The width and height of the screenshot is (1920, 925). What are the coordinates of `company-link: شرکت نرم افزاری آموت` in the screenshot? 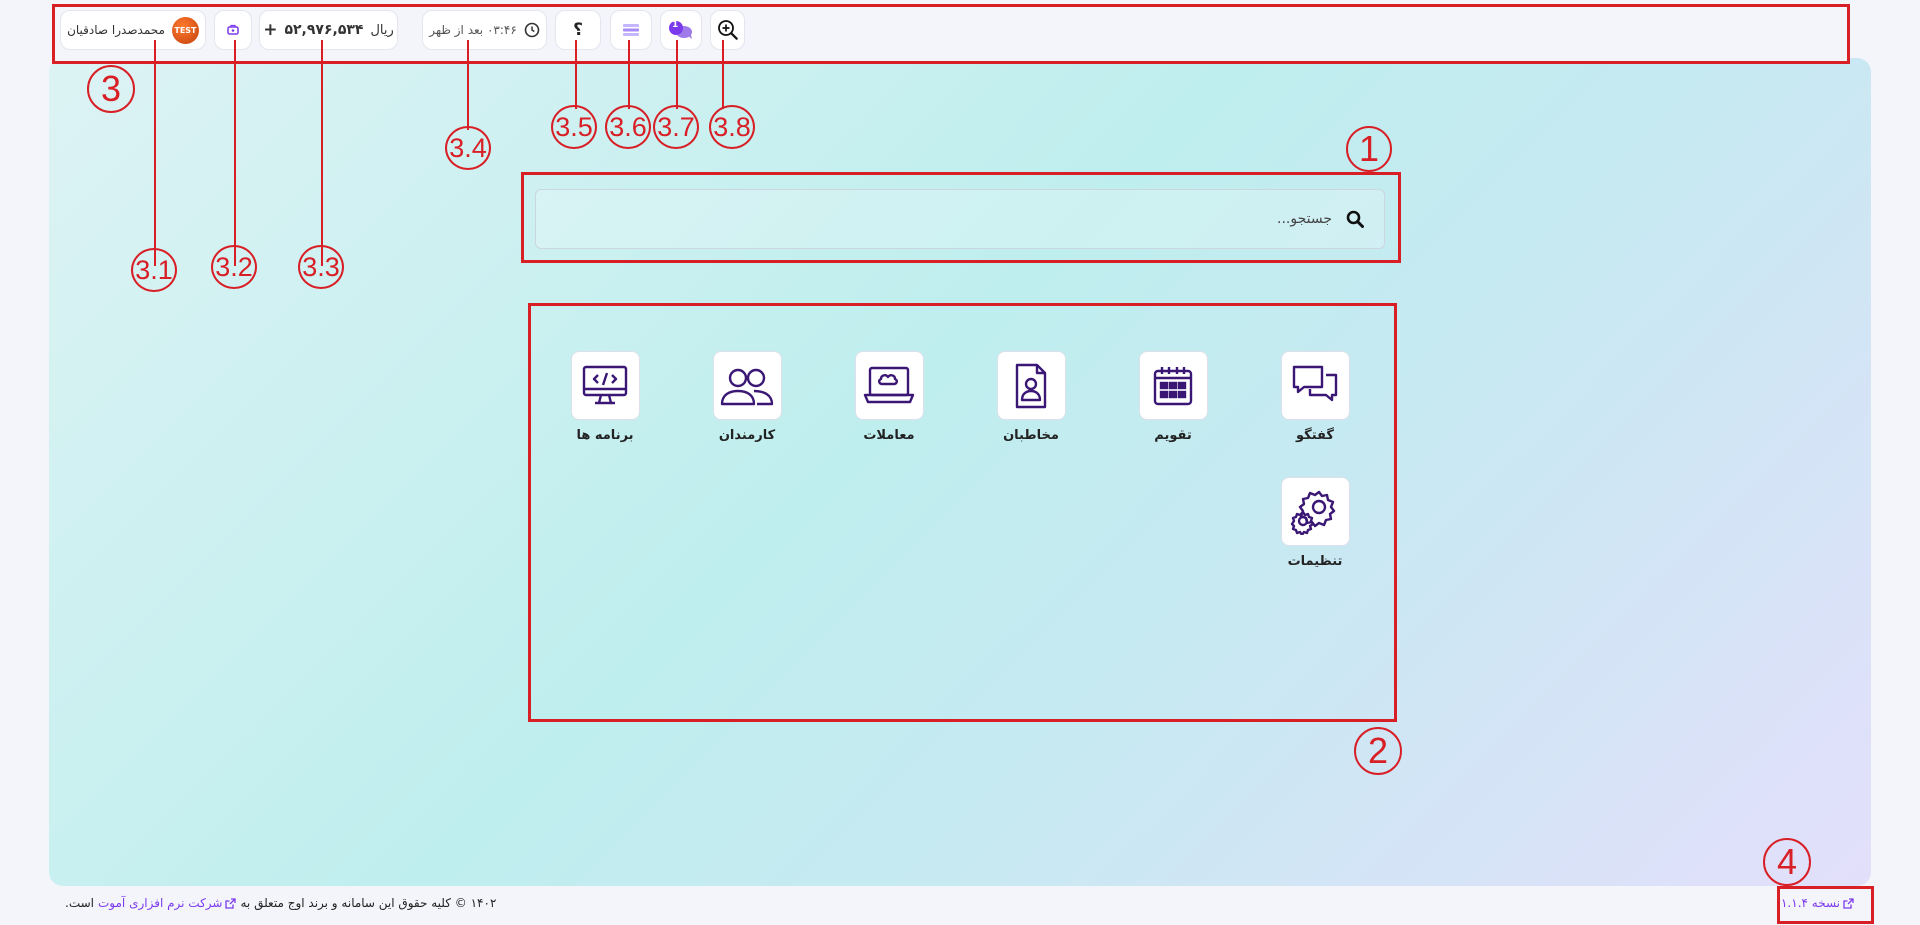 It's located at (167, 903).